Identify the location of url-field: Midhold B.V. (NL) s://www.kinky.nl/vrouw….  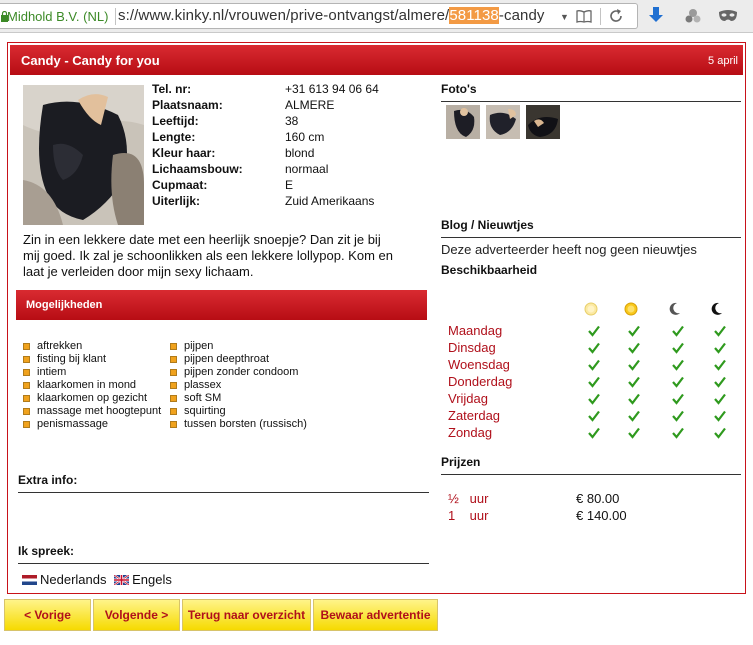
(319, 16).